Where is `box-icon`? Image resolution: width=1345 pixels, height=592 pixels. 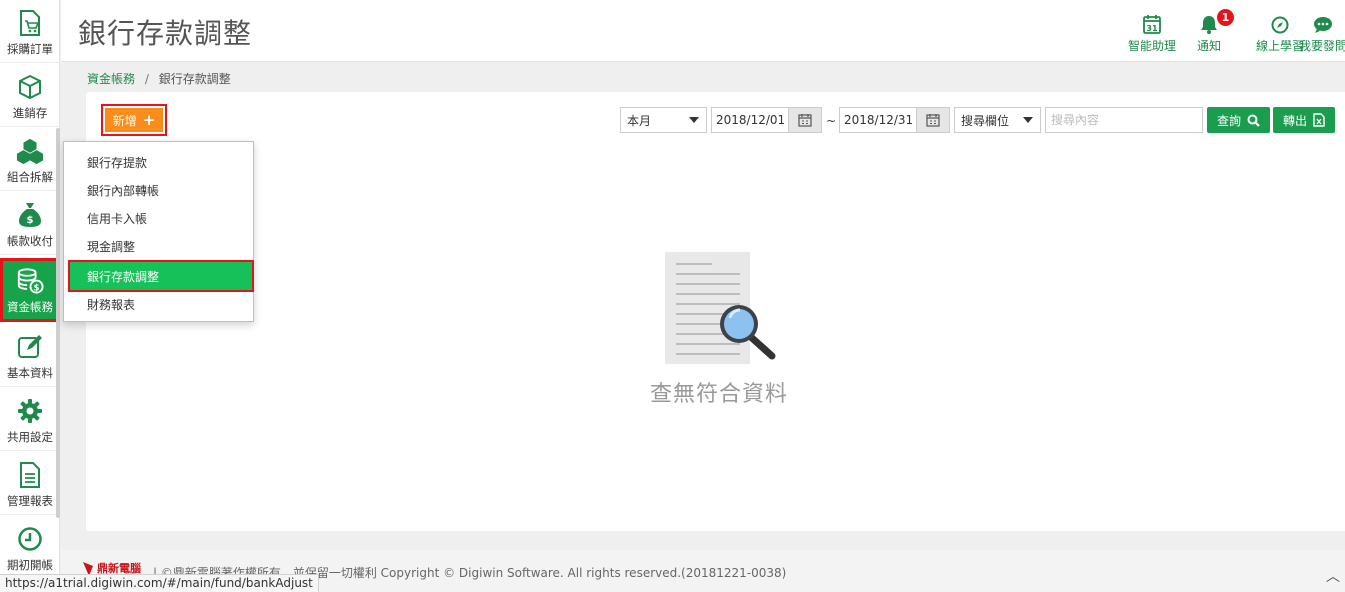 box-icon is located at coordinates (30, 87).